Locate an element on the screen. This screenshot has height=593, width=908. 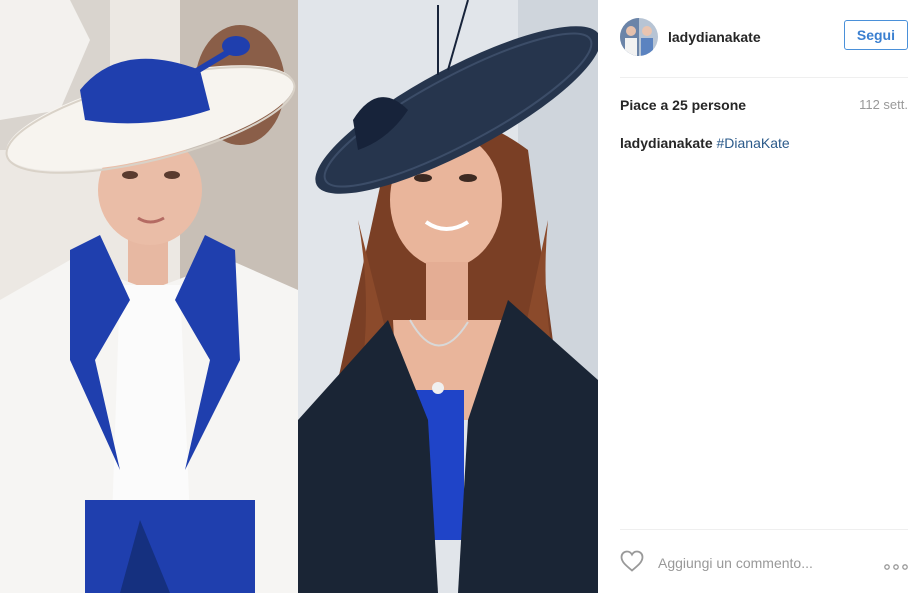
more-options-icon is located at coordinates (896, 566).